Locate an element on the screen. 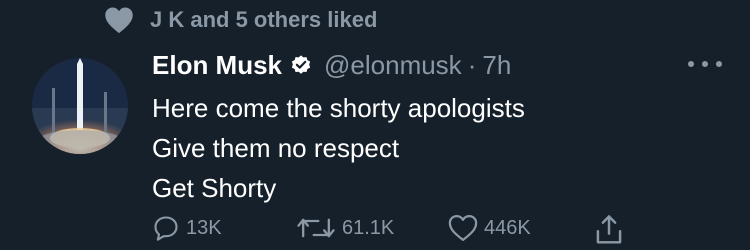  retweet-icon is located at coordinates (316, 228).